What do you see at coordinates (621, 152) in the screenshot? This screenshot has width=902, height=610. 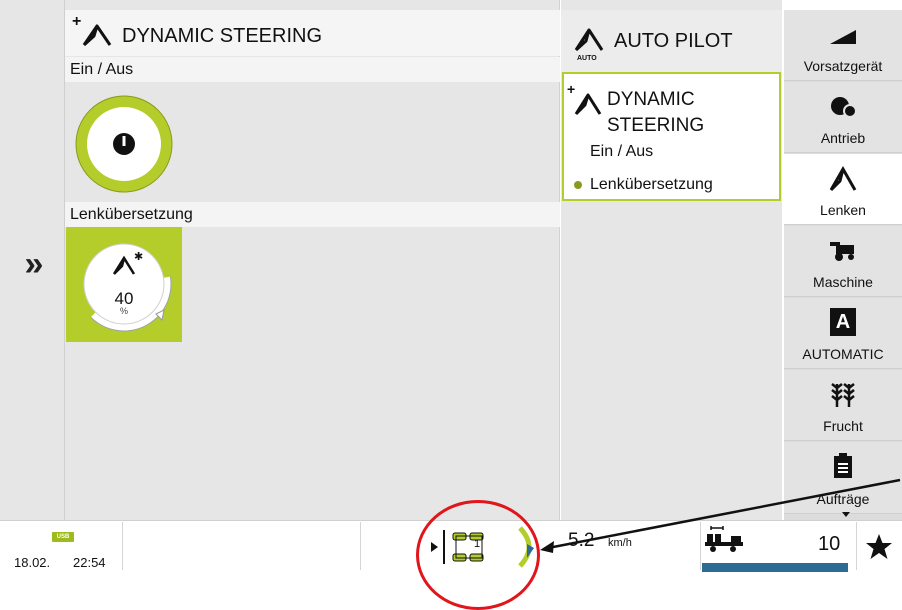 I see `card-item-on-off: Ein / Aus` at bounding box center [621, 152].